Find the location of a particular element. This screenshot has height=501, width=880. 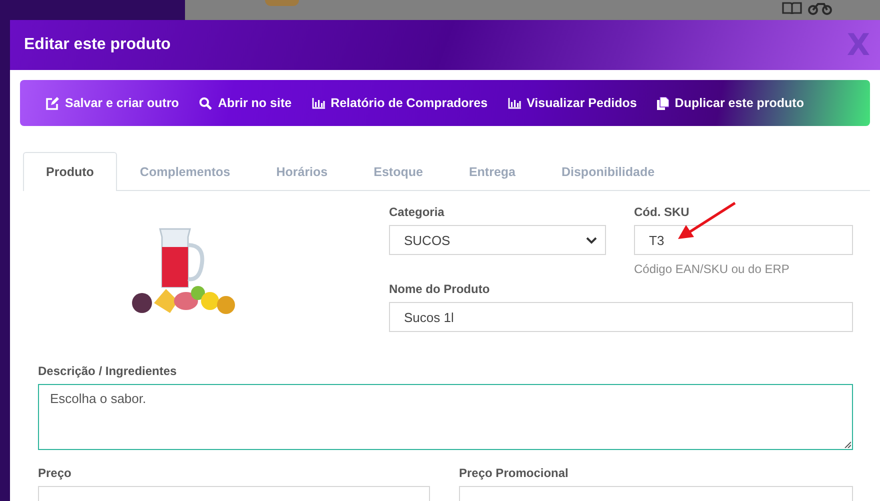

sku-input: T3 is located at coordinates (743, 240).